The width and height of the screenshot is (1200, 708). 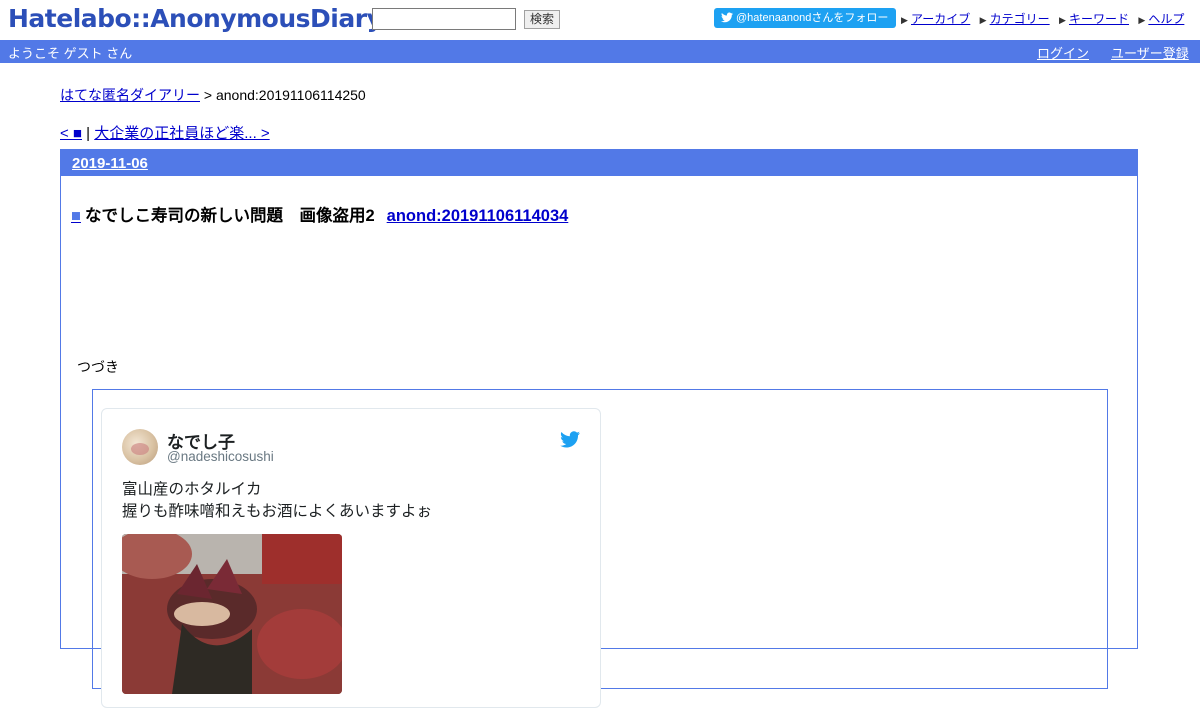 I want to click on breadcrumb-current: anond:20191106114250, so click(x=290, y=95).